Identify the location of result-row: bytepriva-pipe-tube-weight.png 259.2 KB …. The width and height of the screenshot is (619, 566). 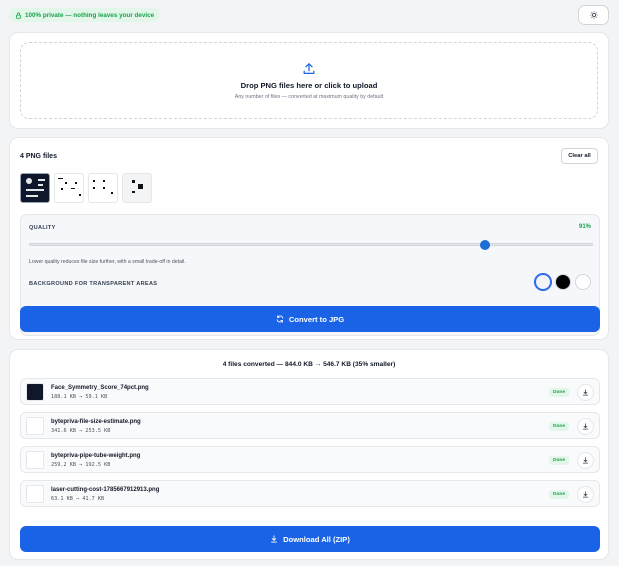
(310, 459).